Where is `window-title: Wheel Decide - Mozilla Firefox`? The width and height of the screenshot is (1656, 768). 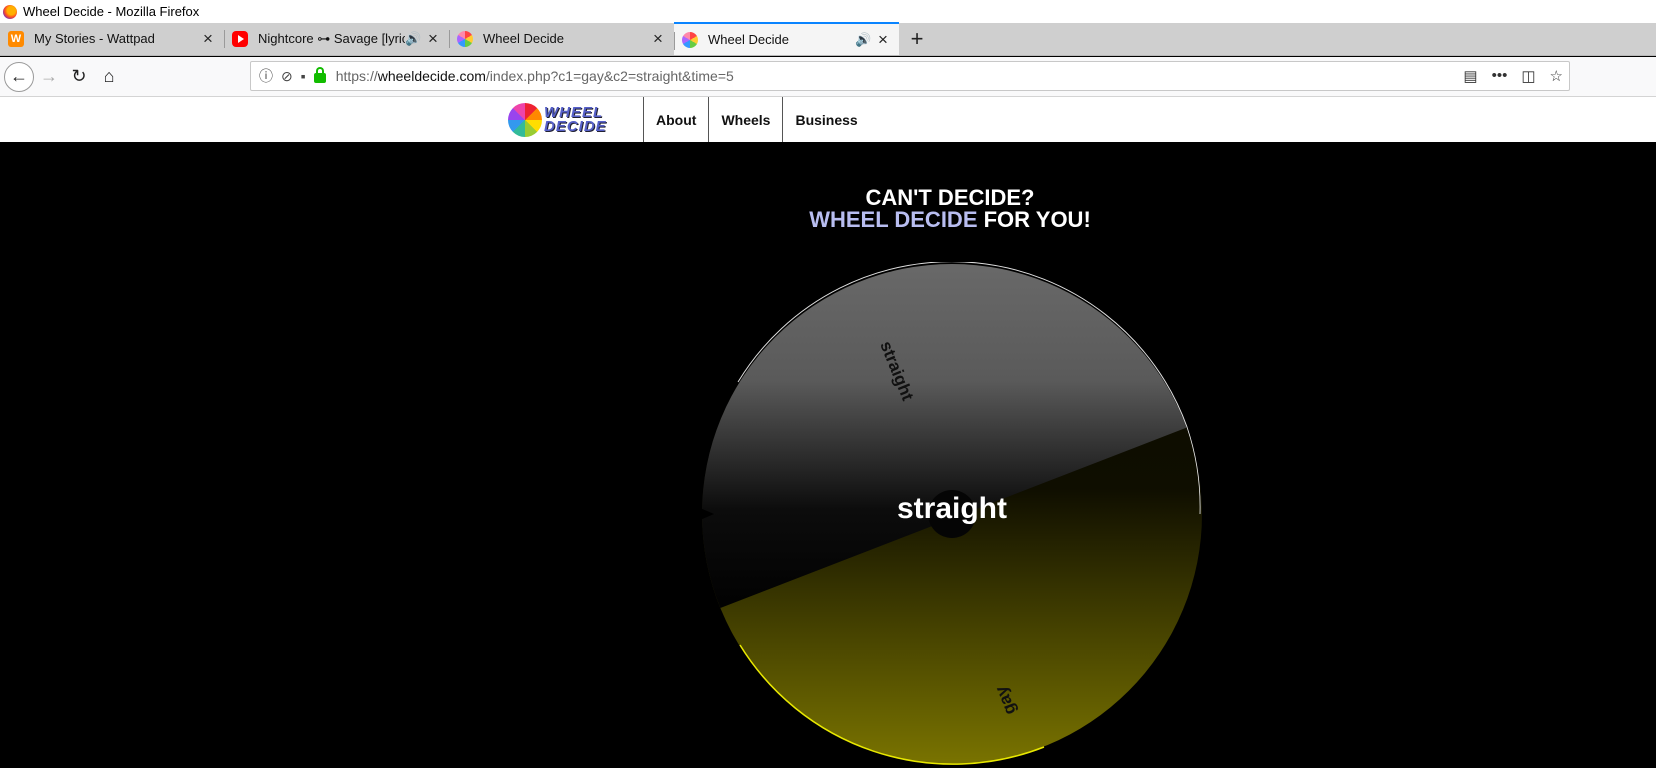 window-title: Wheel Decide - Mozilla Firefox is located at coordinates (111, 11).